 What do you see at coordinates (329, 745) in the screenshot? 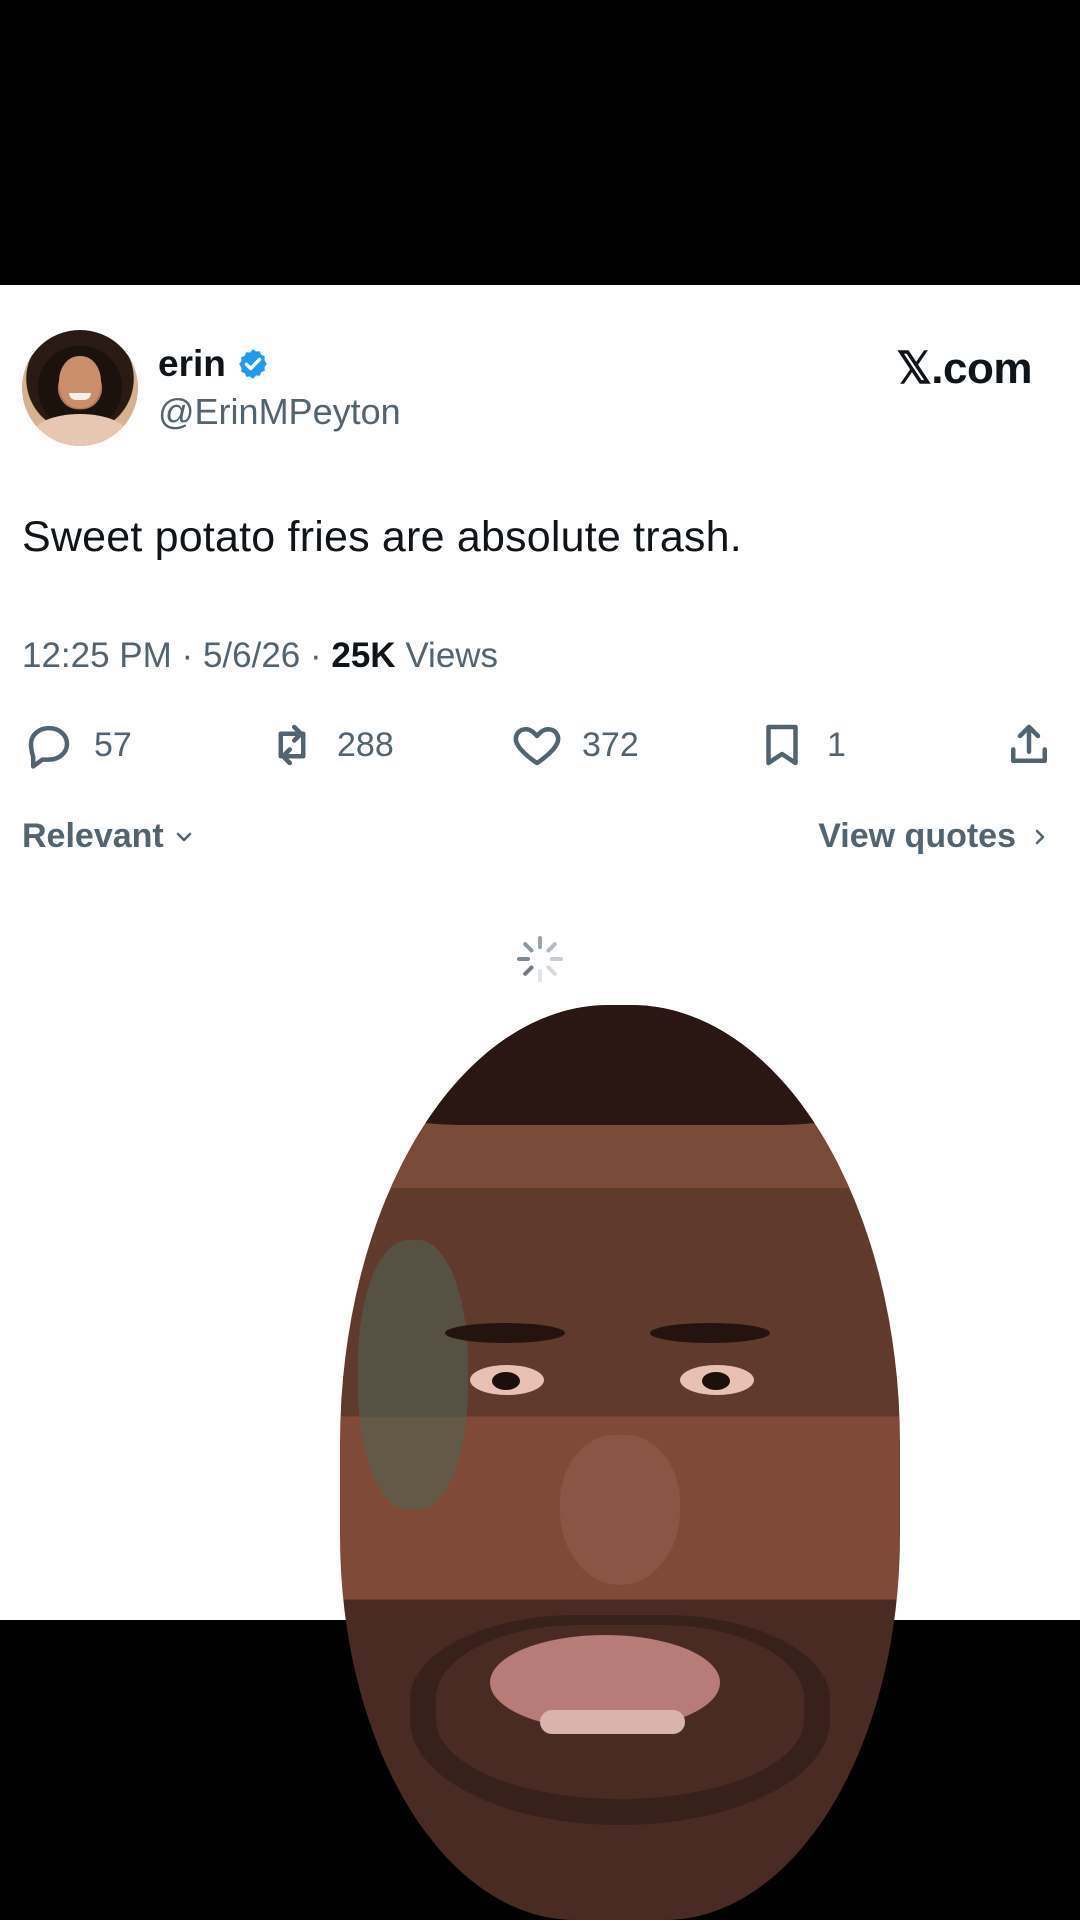
I see `repost-button: 288` at bounding box center [329, 745].